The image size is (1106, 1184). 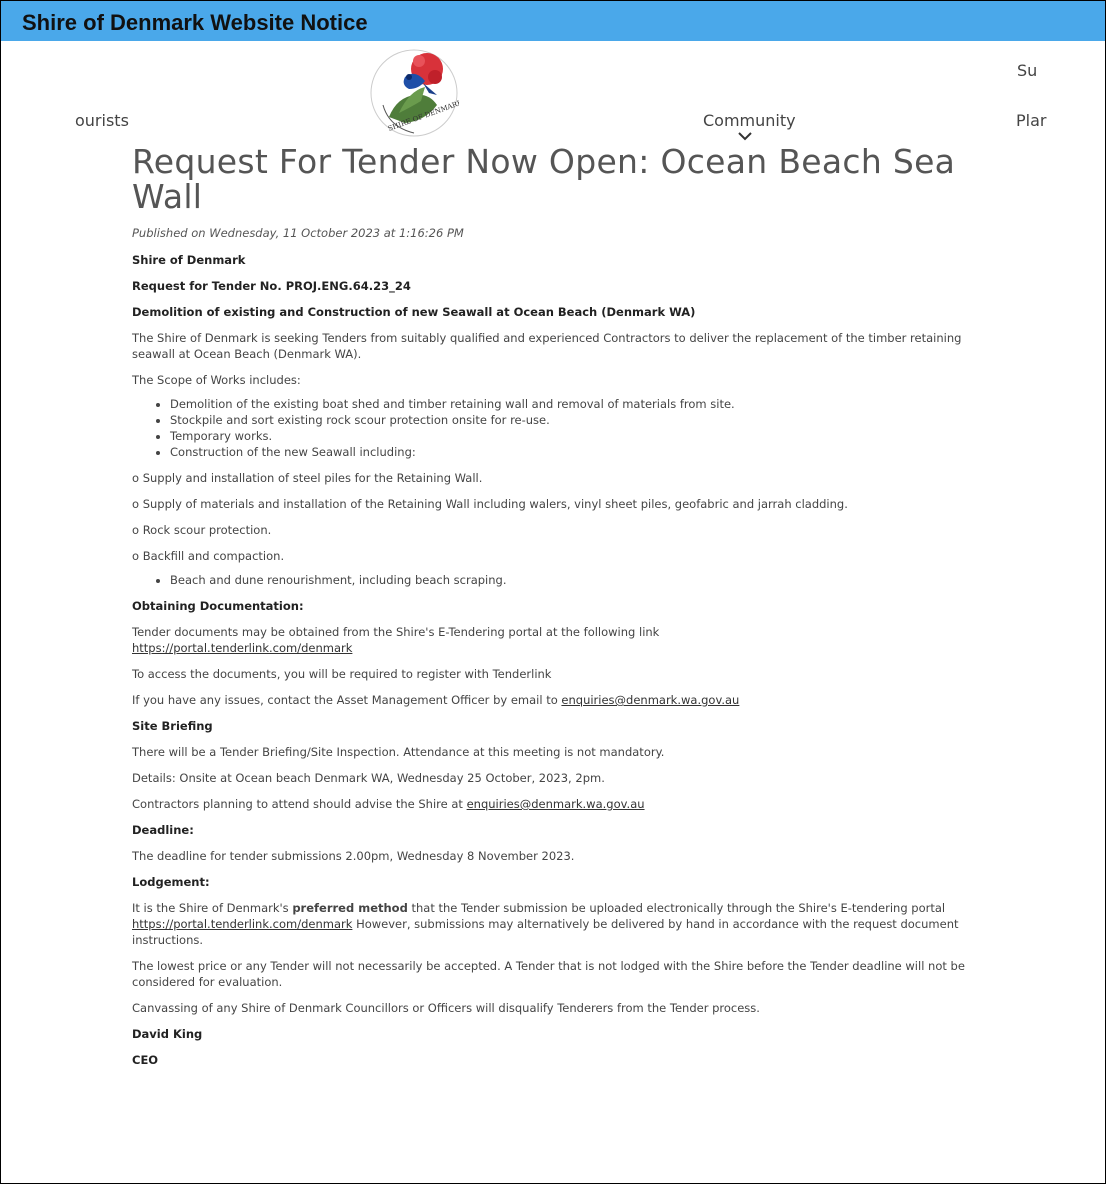 I want to click on notice-bar: Shire of Denmark Website Notice, so click(x=553, y=21).